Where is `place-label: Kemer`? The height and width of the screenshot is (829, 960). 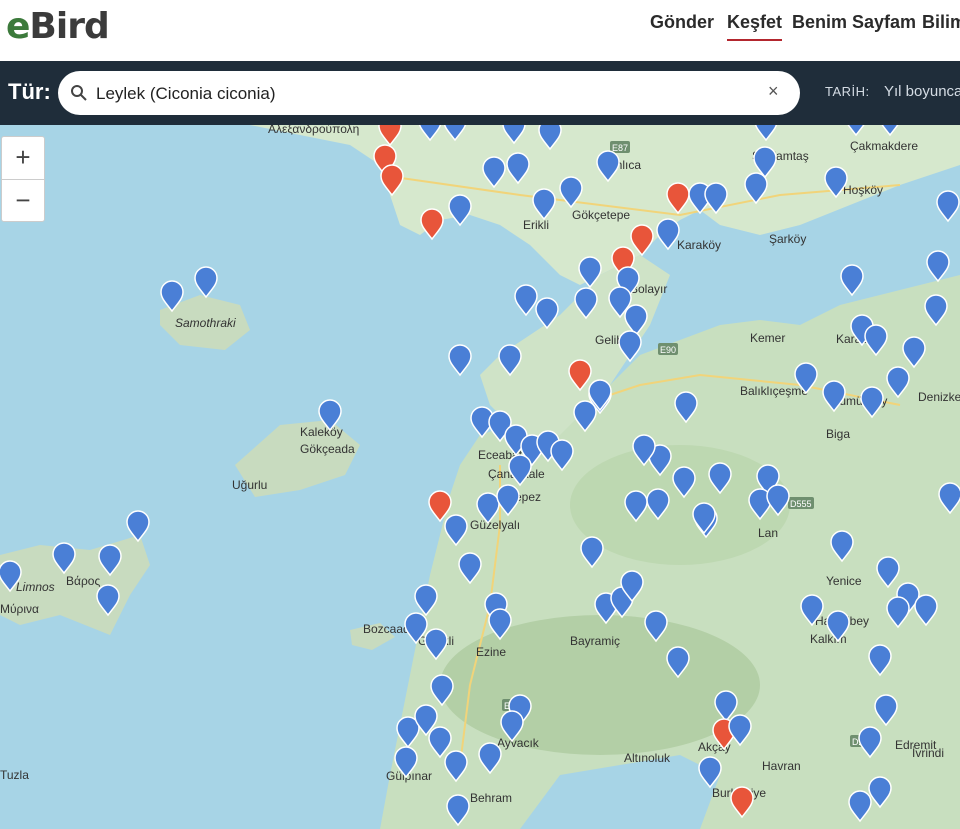
place-label: Kemer is located at coordinates (767, 338).